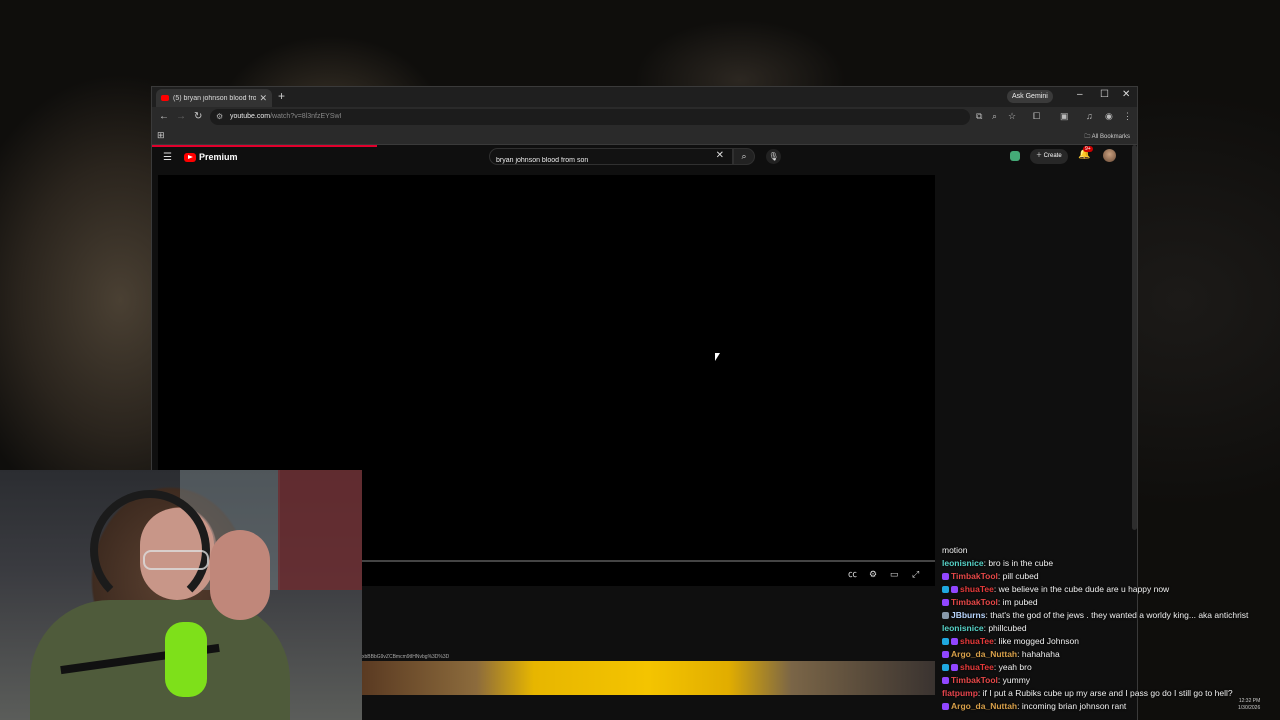 The width and height of the screenshot is (1280, 720). Describe the element at coordinates (161, 135) in the screenshot. I see `apps-grid-icon: ⊞` at that location.